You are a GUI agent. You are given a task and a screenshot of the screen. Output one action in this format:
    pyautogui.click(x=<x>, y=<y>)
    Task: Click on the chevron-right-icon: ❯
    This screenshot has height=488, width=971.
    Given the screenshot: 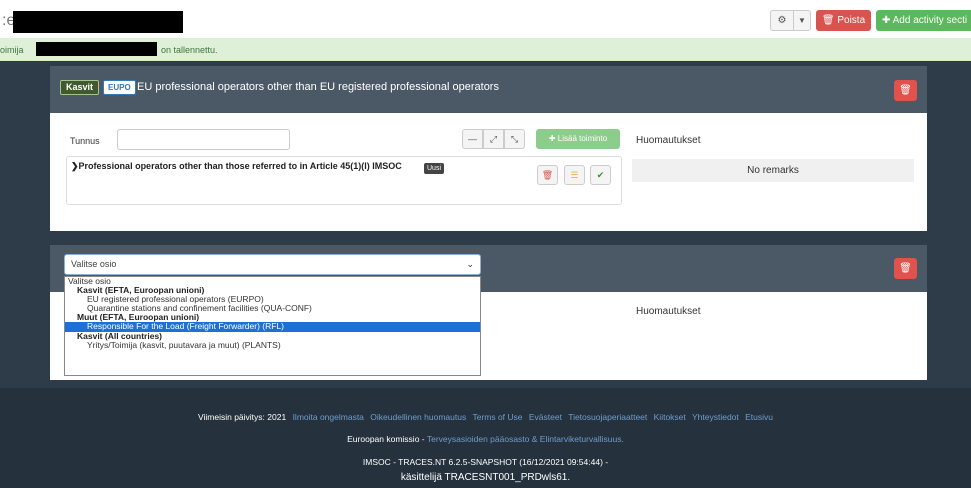 What is the action you would take?
    pyautogui.click(x=75, y=166)
    